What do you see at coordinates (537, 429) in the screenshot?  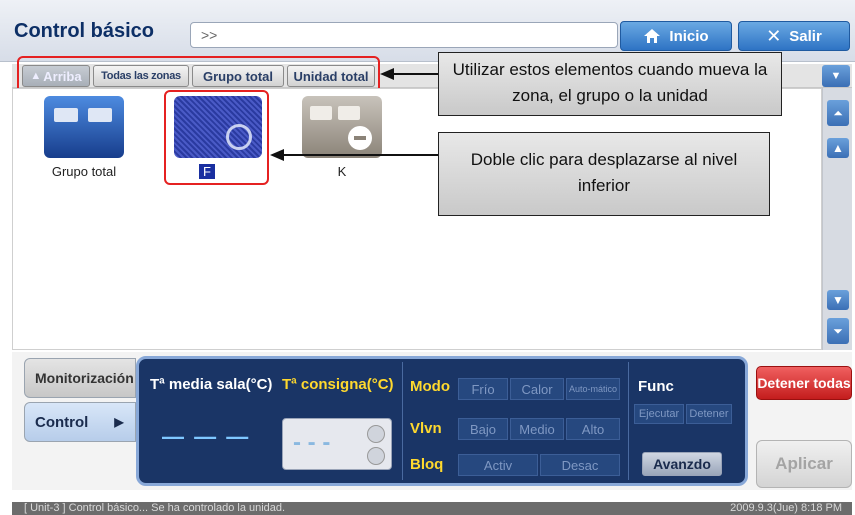 I see `fan-medium-button: Medio` at bounding box center [537, 429].